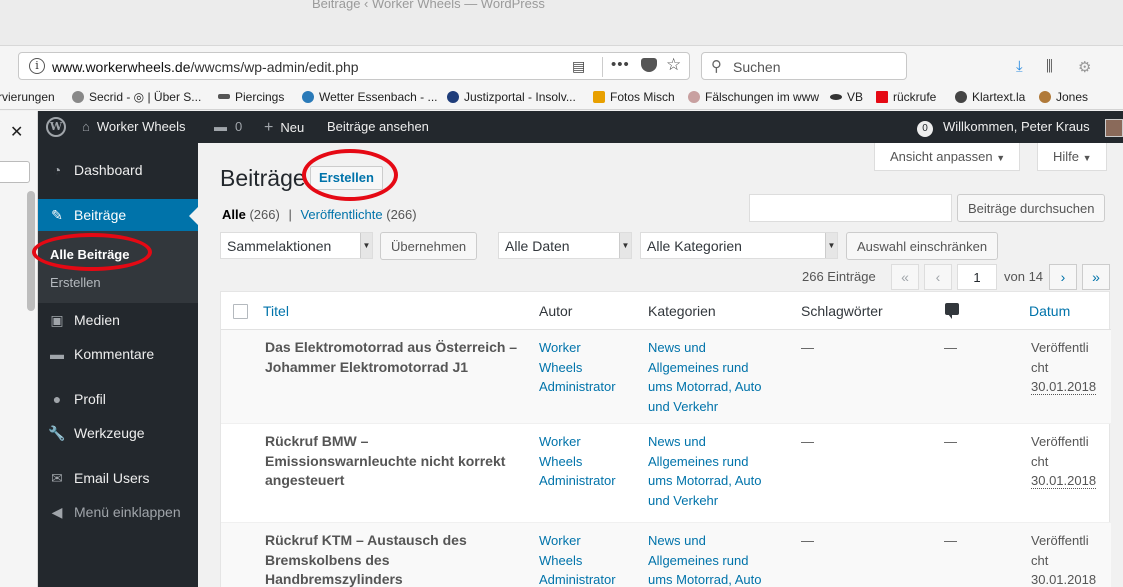 The image size is (1123, 587). Describe the element at coordinates (977, 277) in the screenshot. I see `current-page-input: 1` at that location.